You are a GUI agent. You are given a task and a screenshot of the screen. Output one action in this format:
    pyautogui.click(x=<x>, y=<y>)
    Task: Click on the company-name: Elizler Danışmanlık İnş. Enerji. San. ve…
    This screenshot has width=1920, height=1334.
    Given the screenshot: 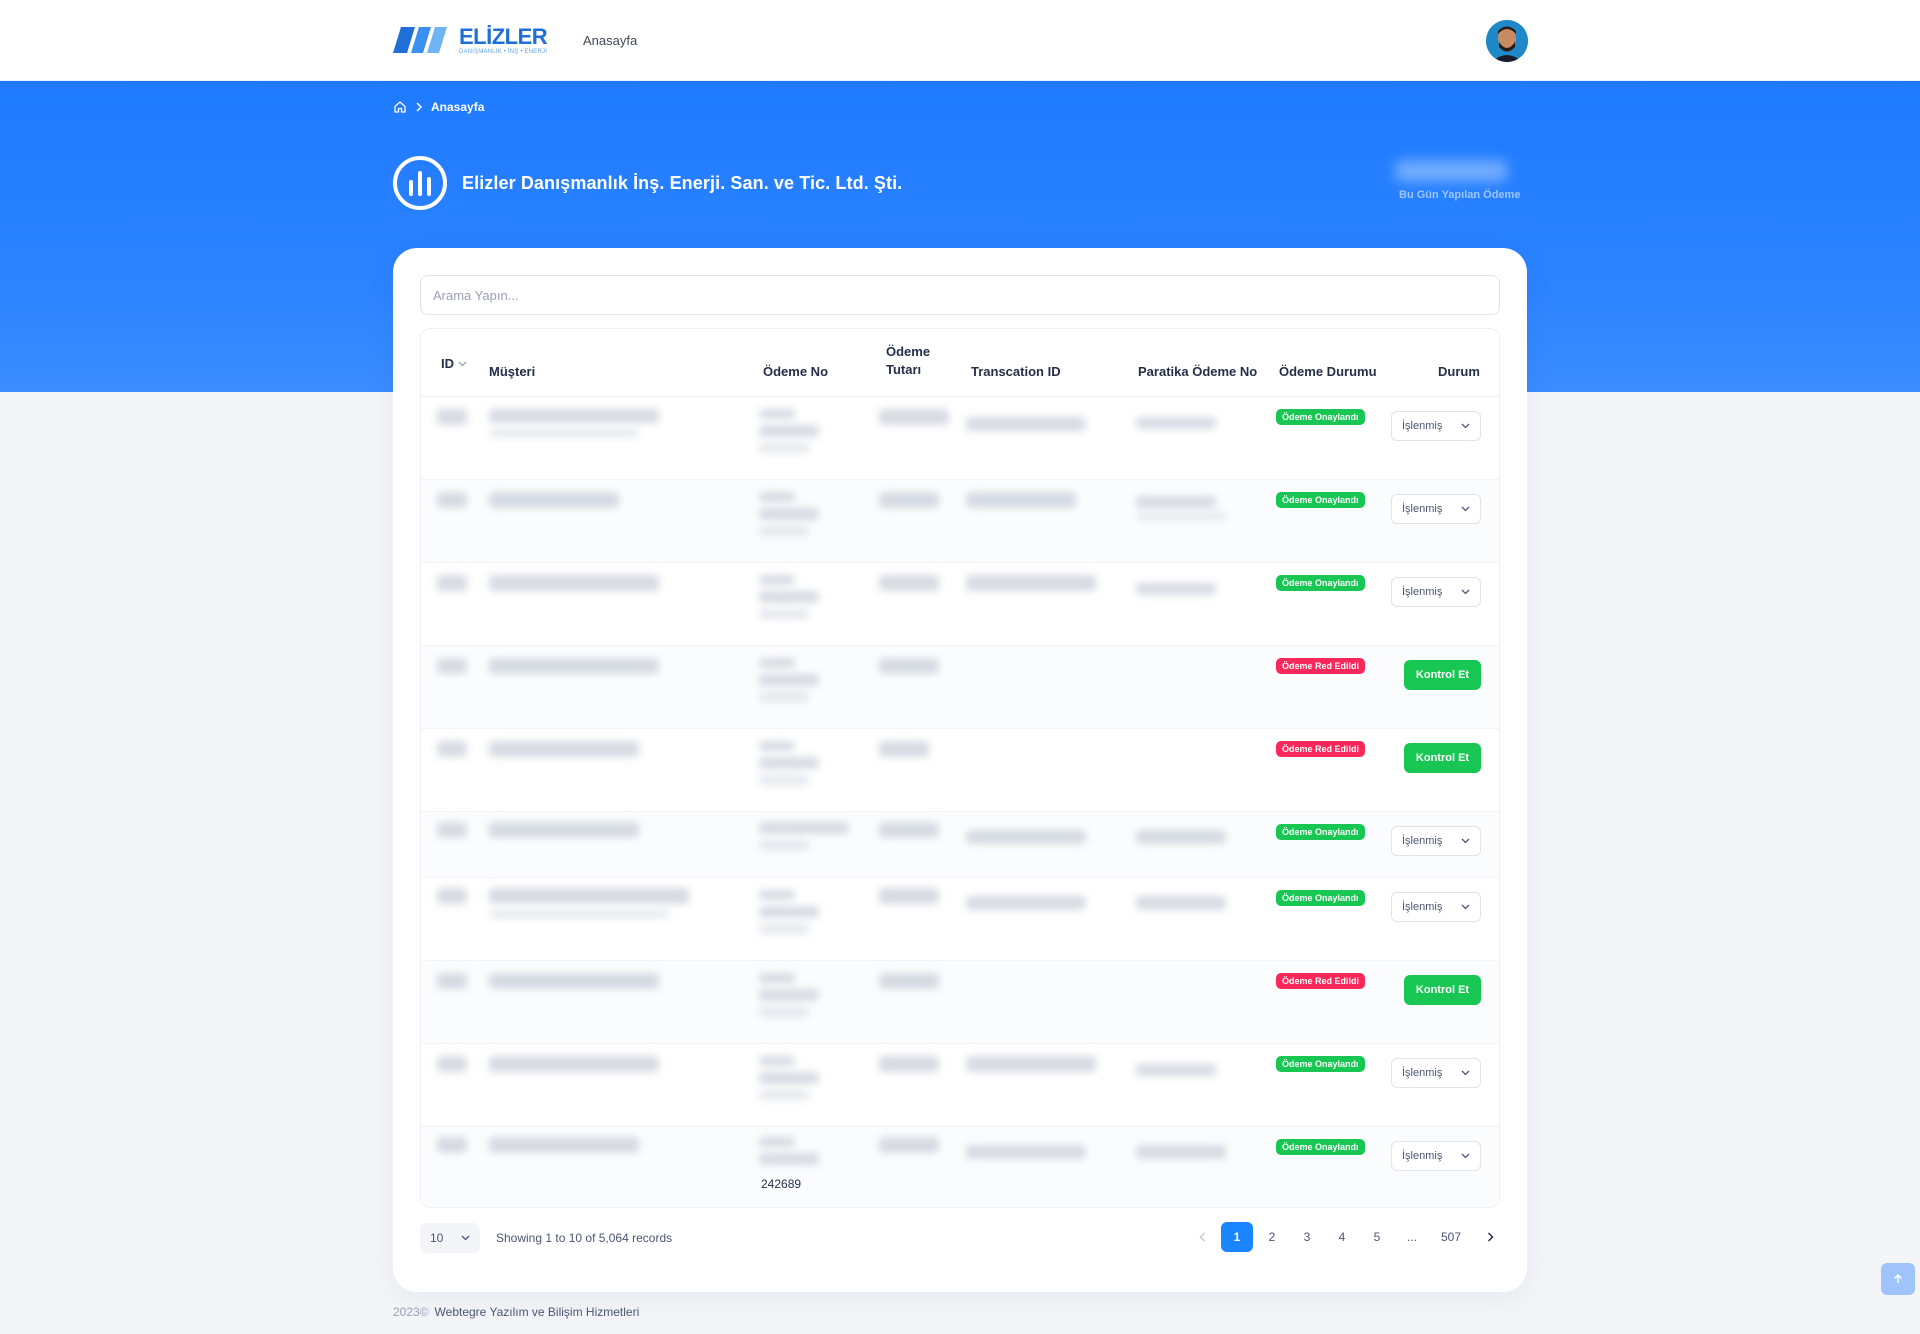 What is the action you would take?
    pyautogui.click(x=682, y=183)
    